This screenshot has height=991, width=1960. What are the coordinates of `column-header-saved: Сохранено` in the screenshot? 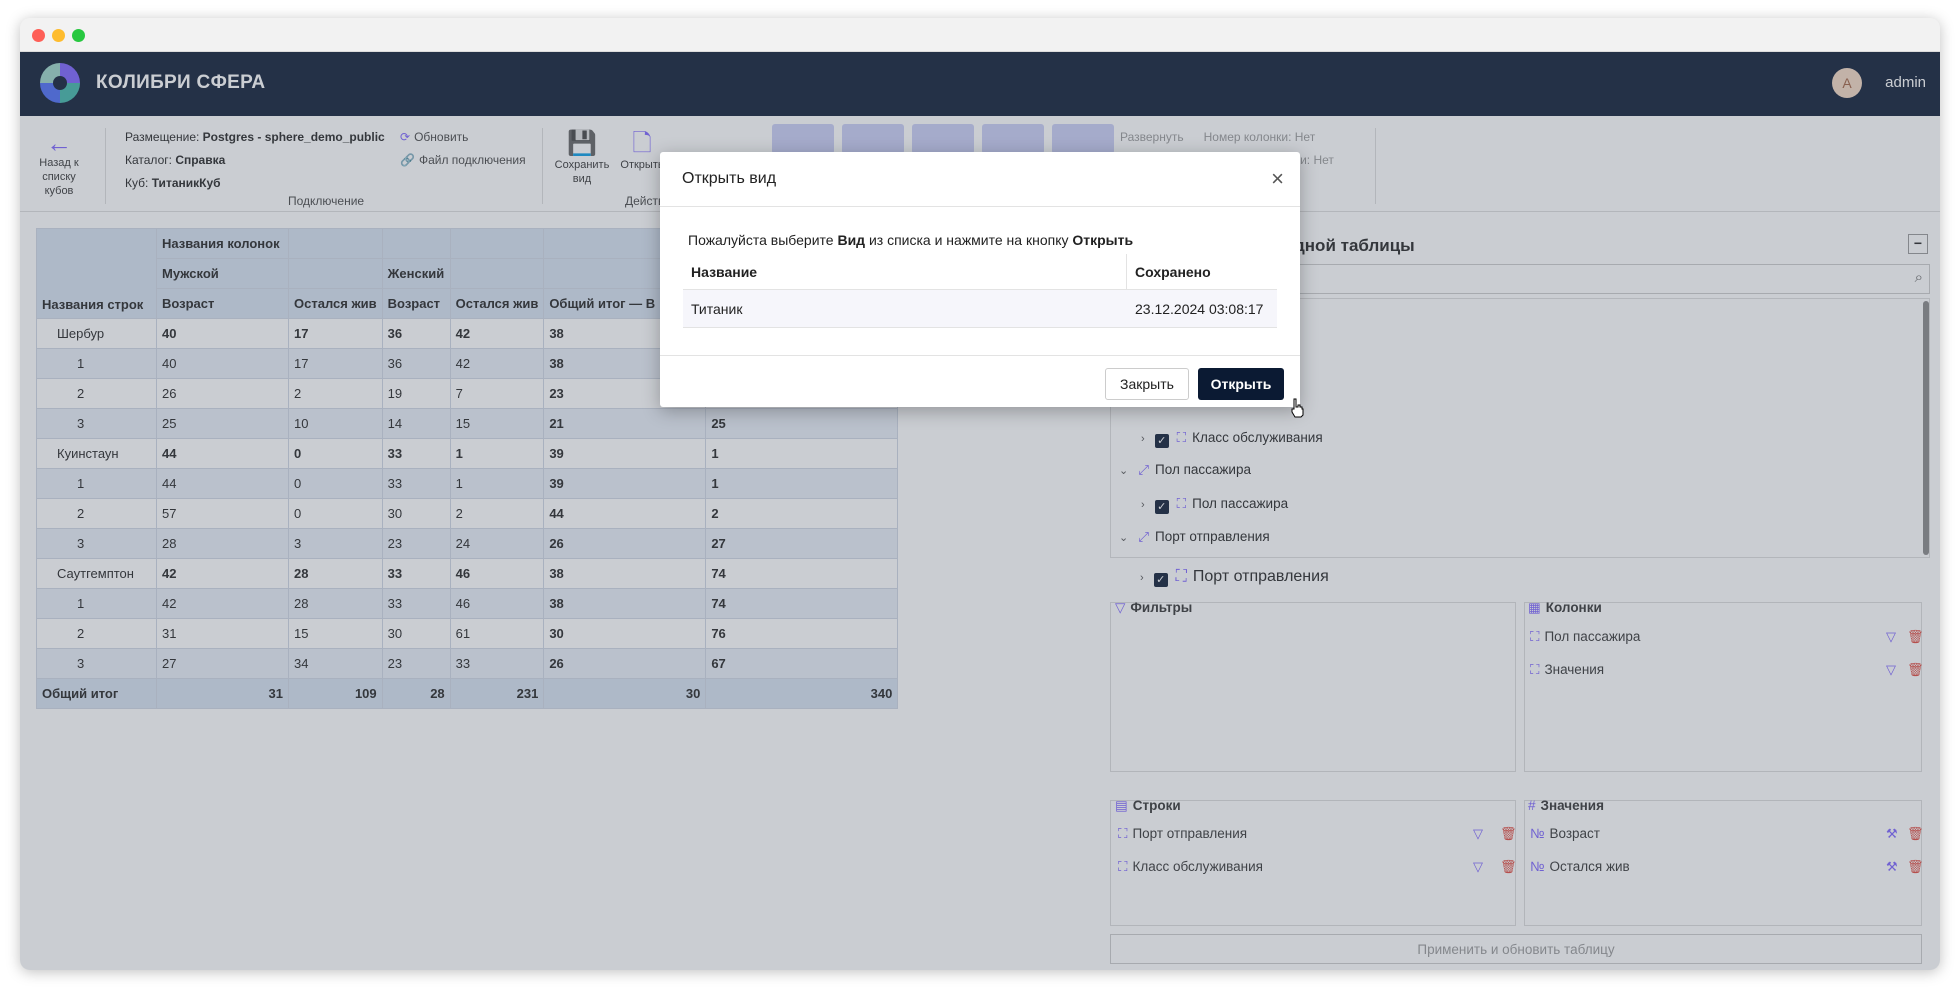 It's located at (1173, 272).